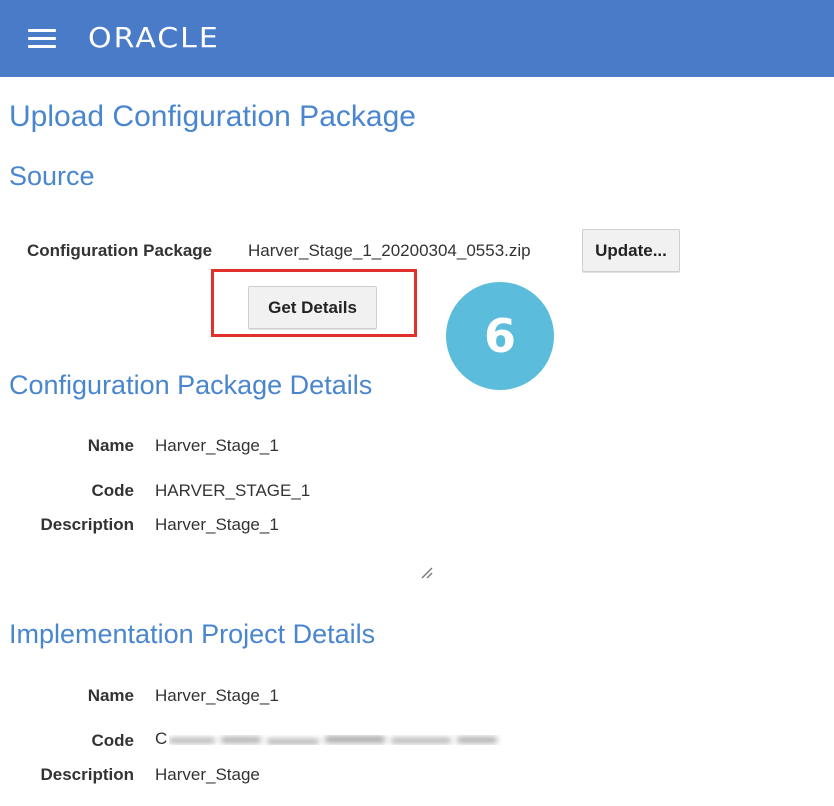  Describe the element at coordinates (217, 695) in the screenshot. I see `project-name-value: Harver_Stage_1` at that location.